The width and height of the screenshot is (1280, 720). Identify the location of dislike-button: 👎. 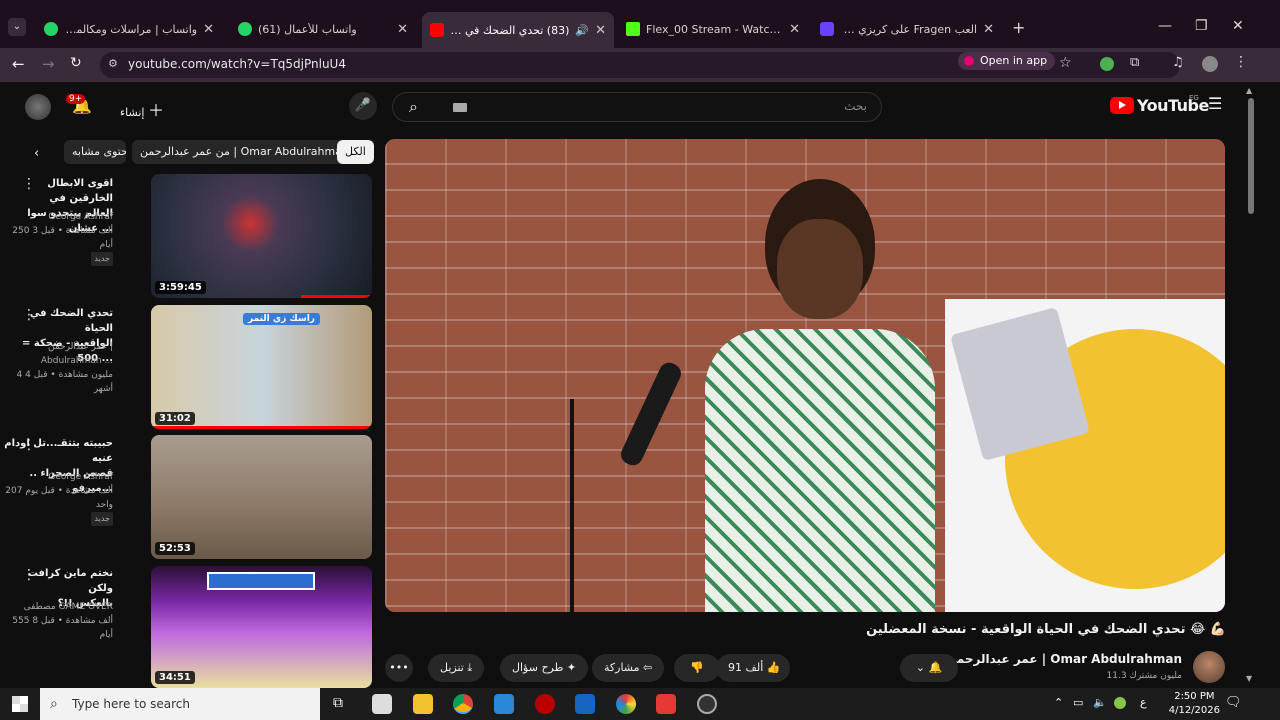
(697, 668).